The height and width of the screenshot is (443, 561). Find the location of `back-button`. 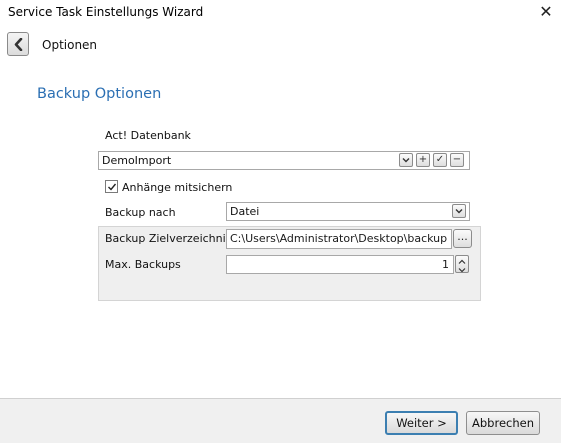

back-button is located at coordinates (18, 44).